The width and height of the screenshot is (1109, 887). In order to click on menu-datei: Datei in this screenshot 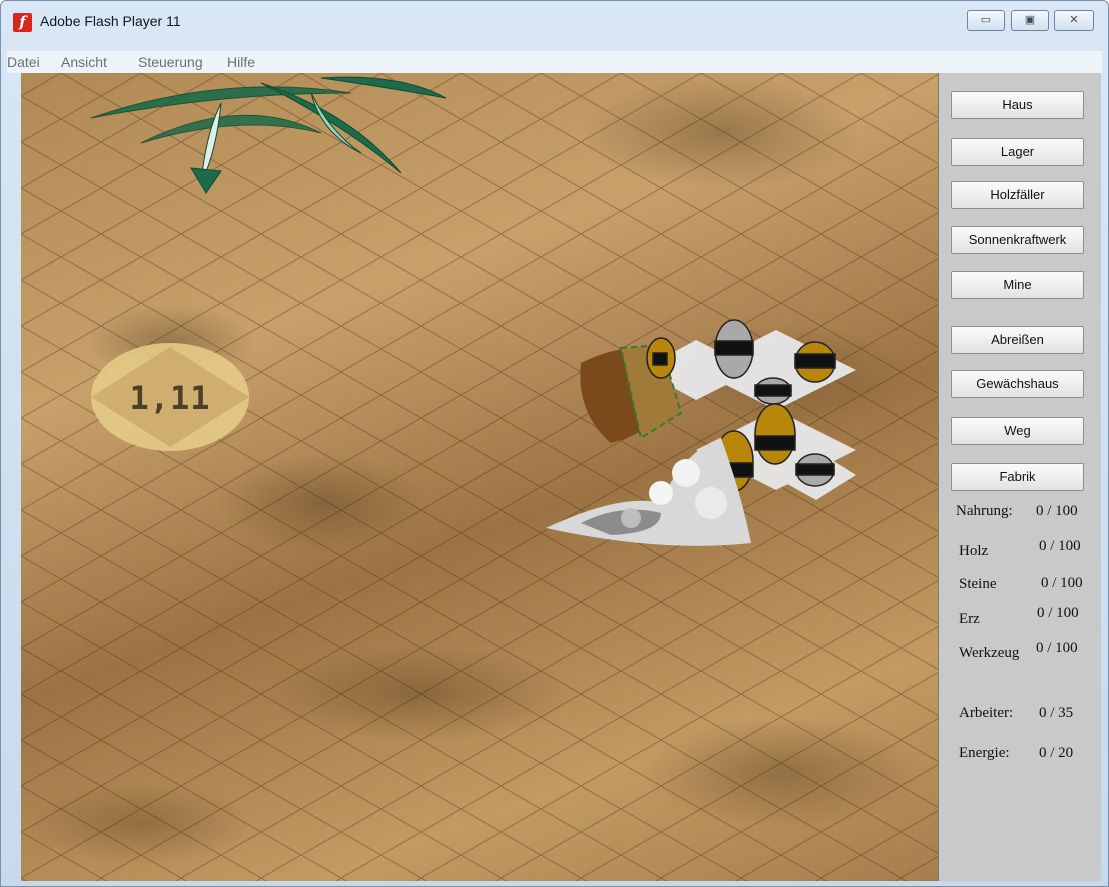, I will do `click(23, 62)`.